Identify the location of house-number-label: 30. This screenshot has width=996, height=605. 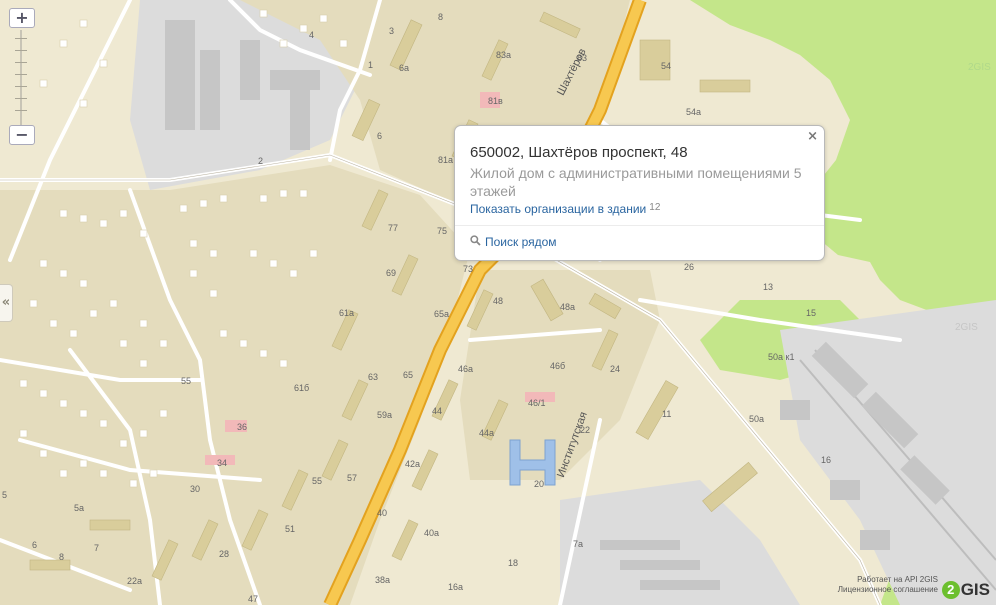
(195, 489).